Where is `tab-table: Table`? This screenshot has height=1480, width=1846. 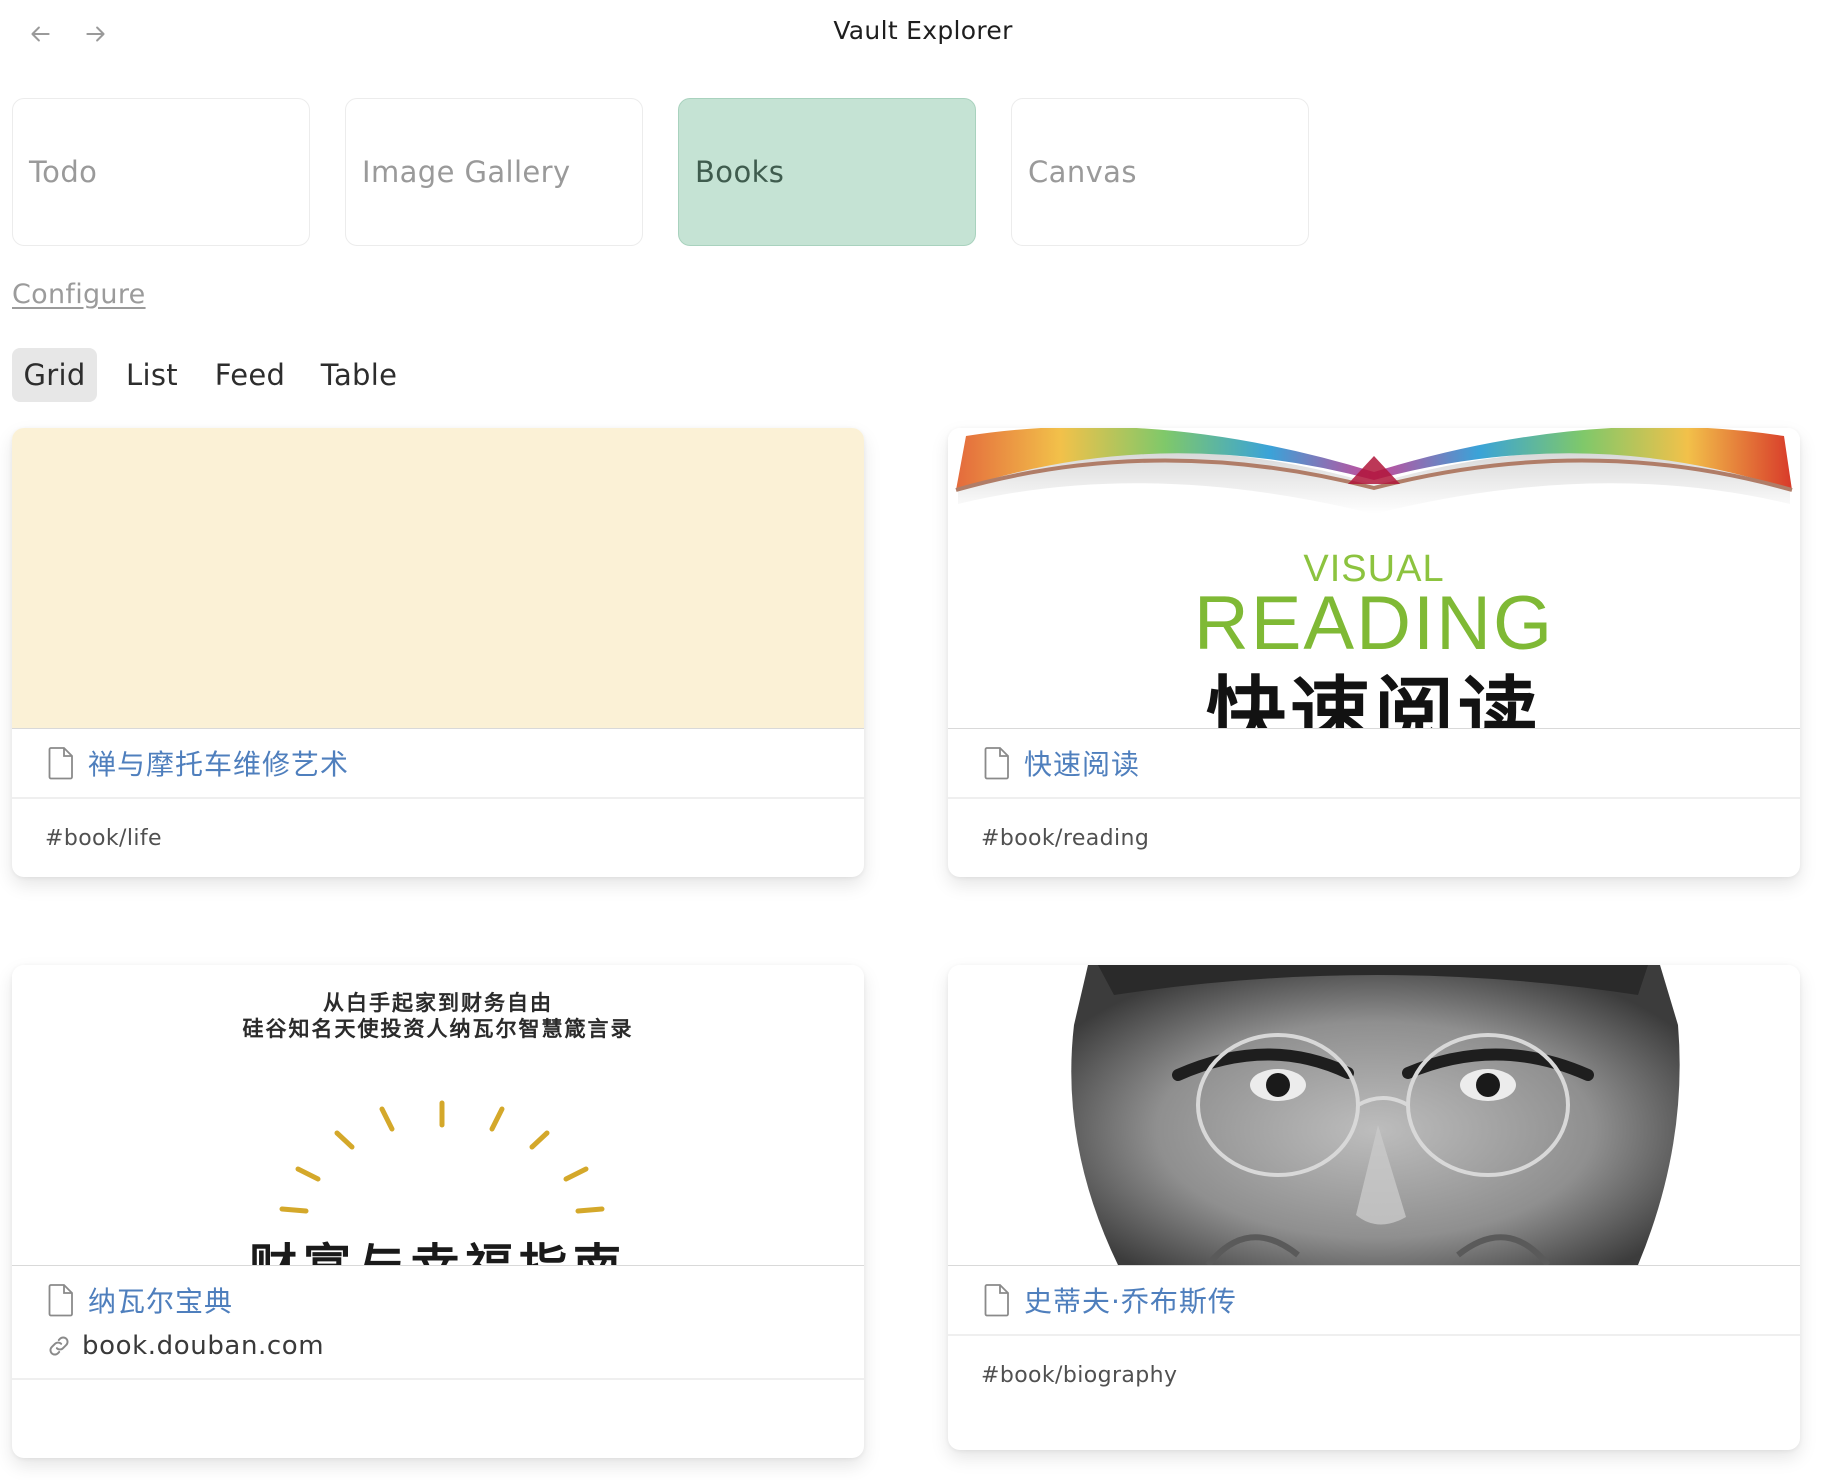 tab-table: Table is located at coordinates (359, 375).